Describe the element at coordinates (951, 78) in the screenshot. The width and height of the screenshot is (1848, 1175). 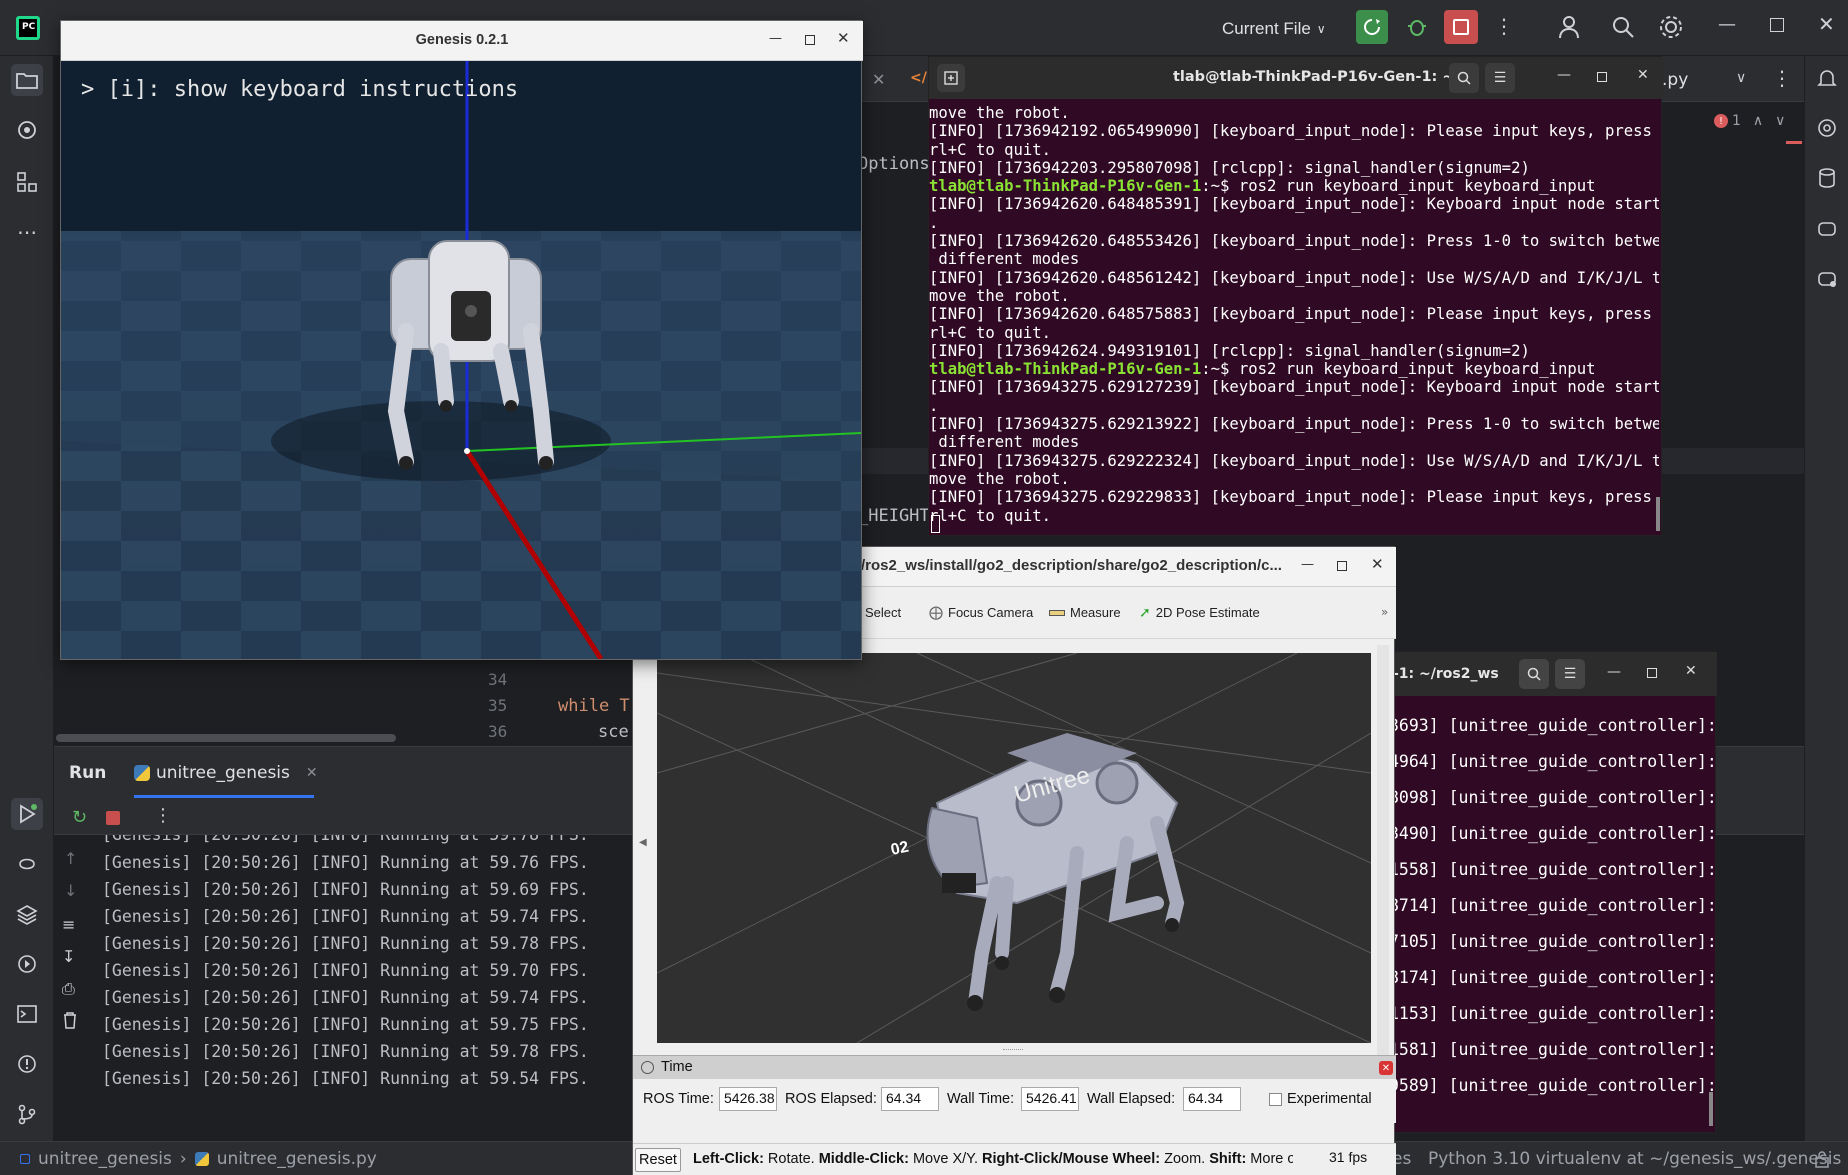
I see `new-tab-button` at that location.